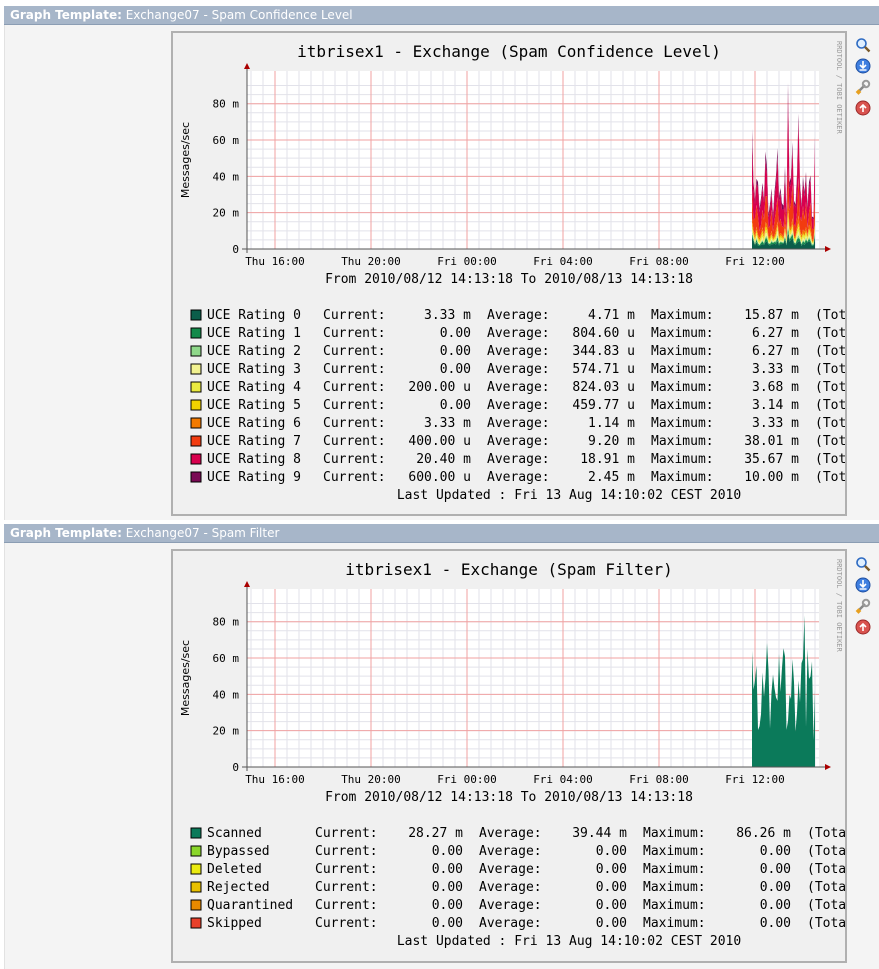 The image size is (879, 969). I want to click on legend-series-name: UCE Rating 1, so click(254, 333).